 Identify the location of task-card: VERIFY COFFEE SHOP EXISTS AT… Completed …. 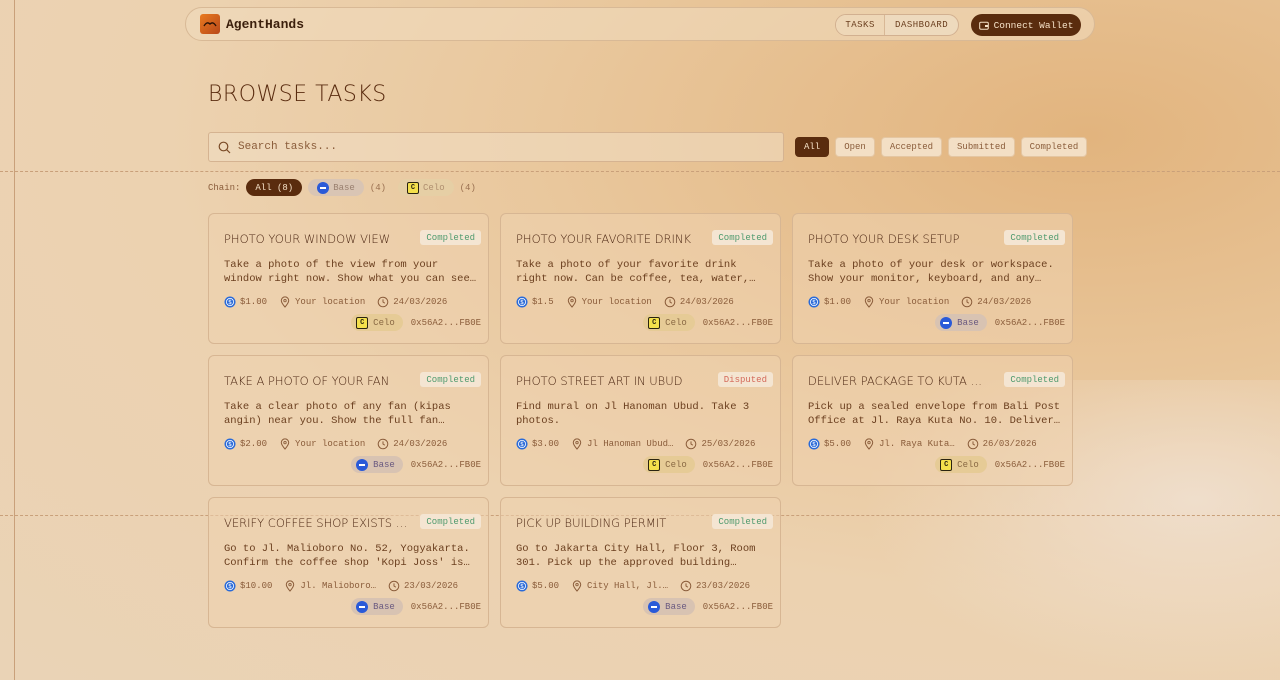
(348, 562).